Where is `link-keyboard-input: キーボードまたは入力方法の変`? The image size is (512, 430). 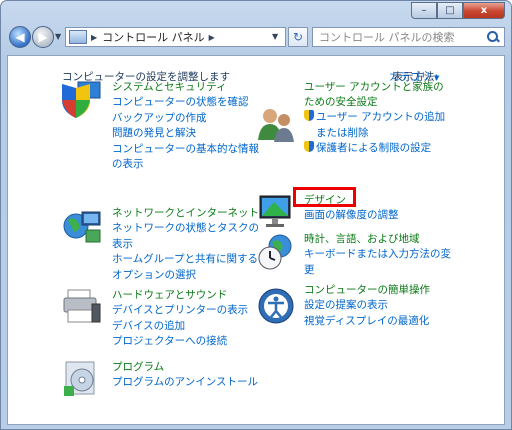
link-keyboard-input: キーボードまたは入力方法の変 is located at coordinates (377, 255).